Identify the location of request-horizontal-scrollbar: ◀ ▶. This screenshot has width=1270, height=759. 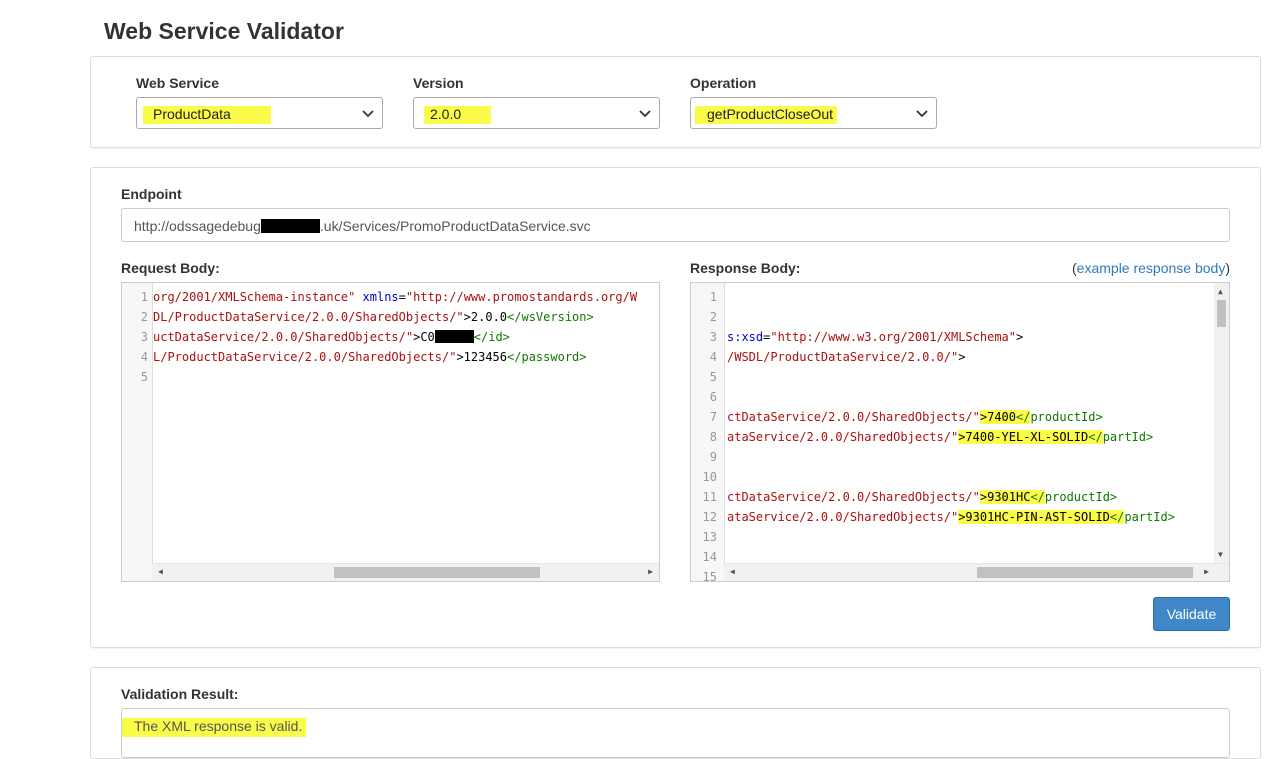
(405, 572).